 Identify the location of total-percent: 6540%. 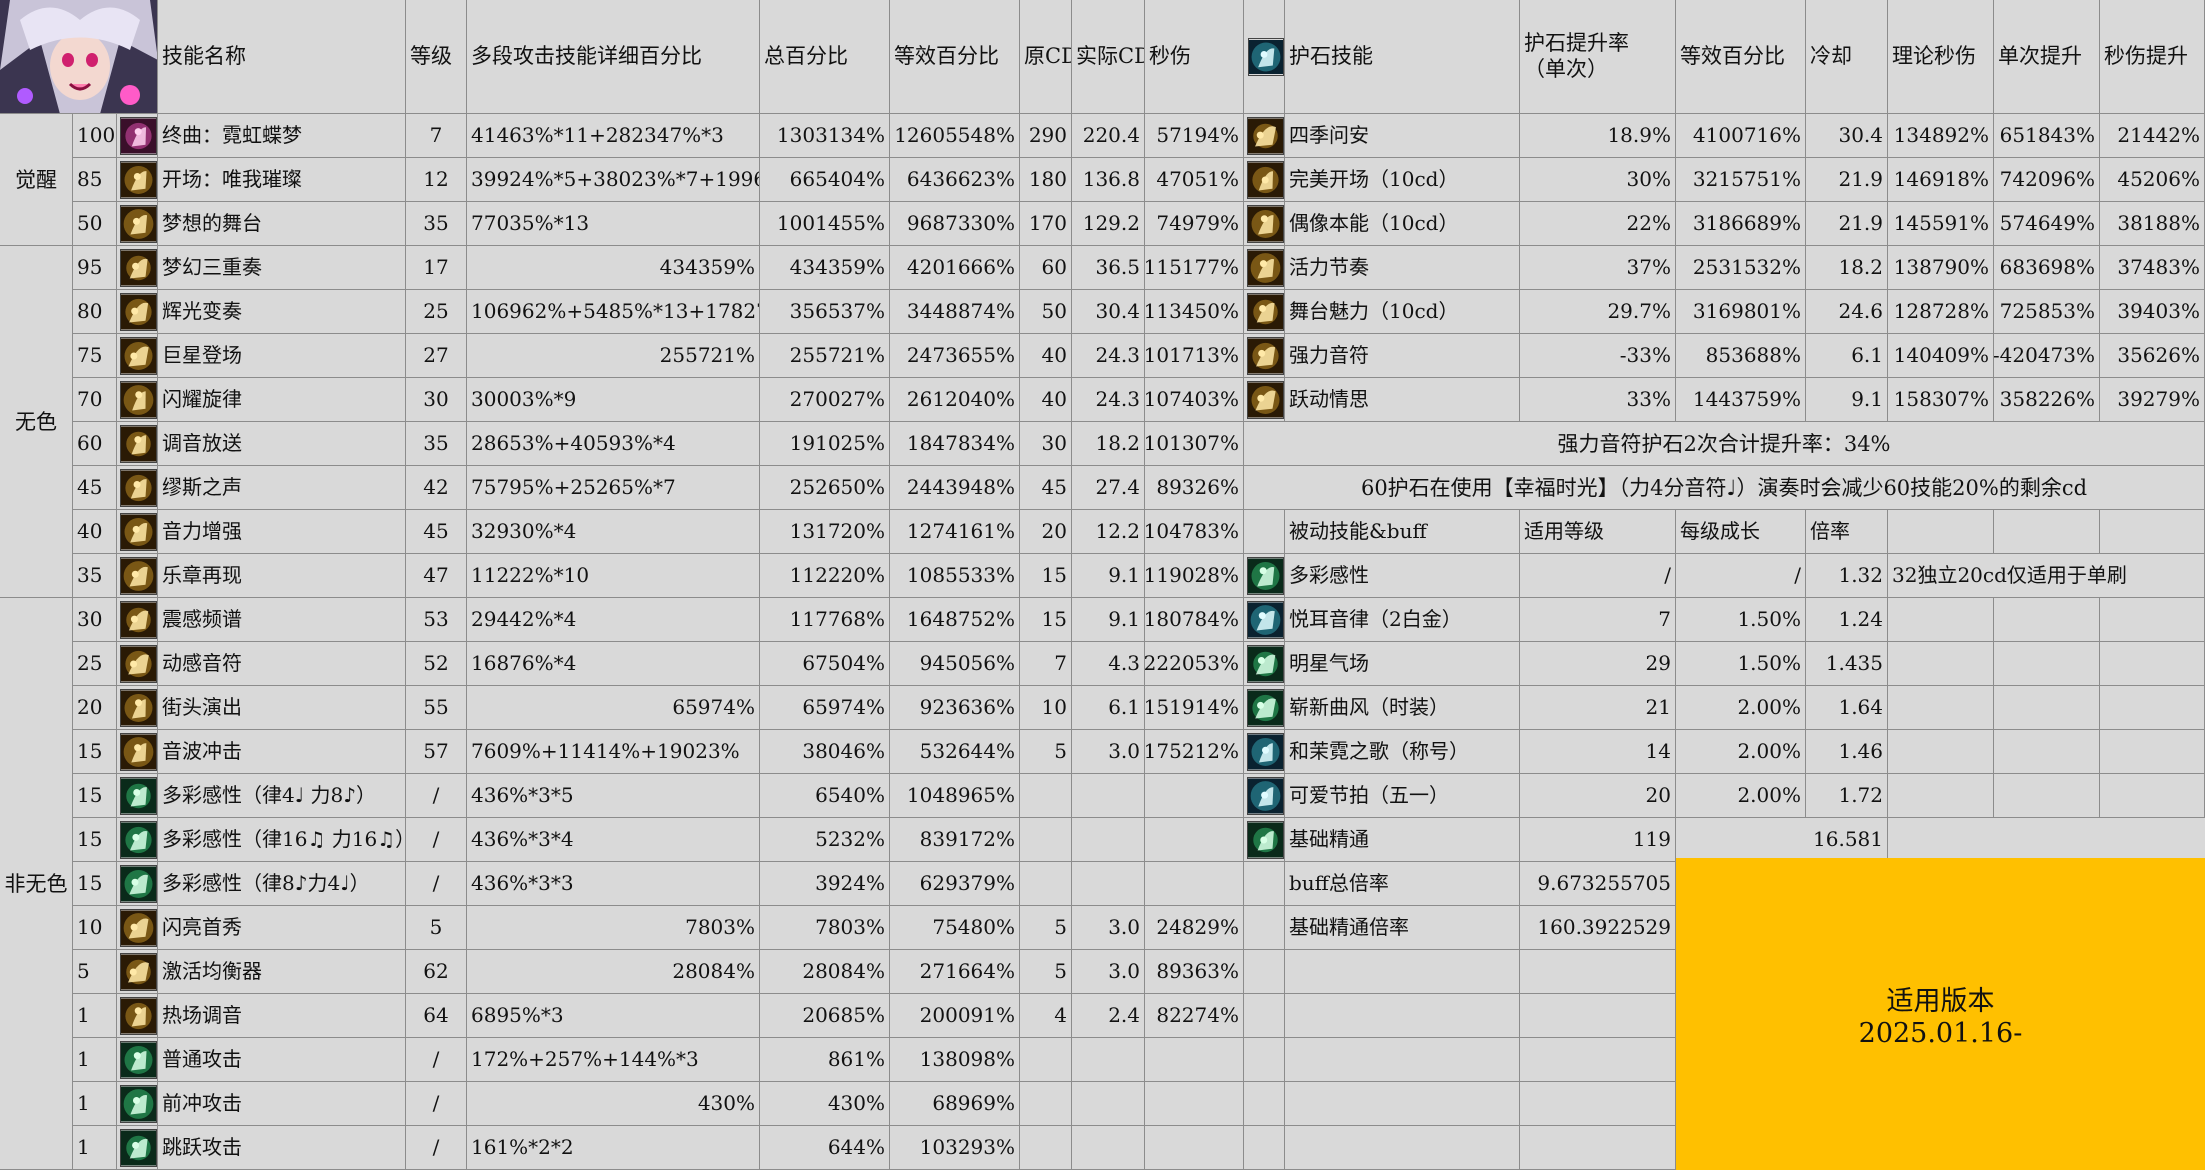
(825, 795).